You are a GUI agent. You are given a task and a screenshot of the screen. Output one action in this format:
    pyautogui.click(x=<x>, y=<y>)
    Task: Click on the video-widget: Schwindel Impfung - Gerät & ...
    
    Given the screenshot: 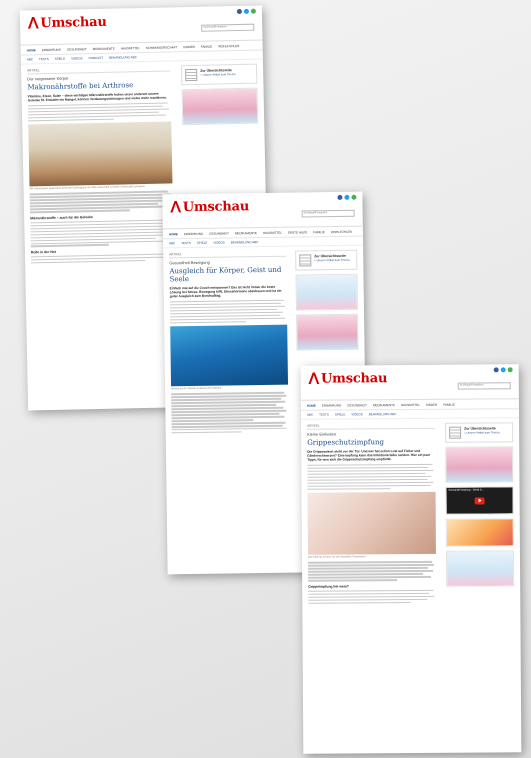 What is the action you would take?
    pyautogui.click(x=479, y=500)
    